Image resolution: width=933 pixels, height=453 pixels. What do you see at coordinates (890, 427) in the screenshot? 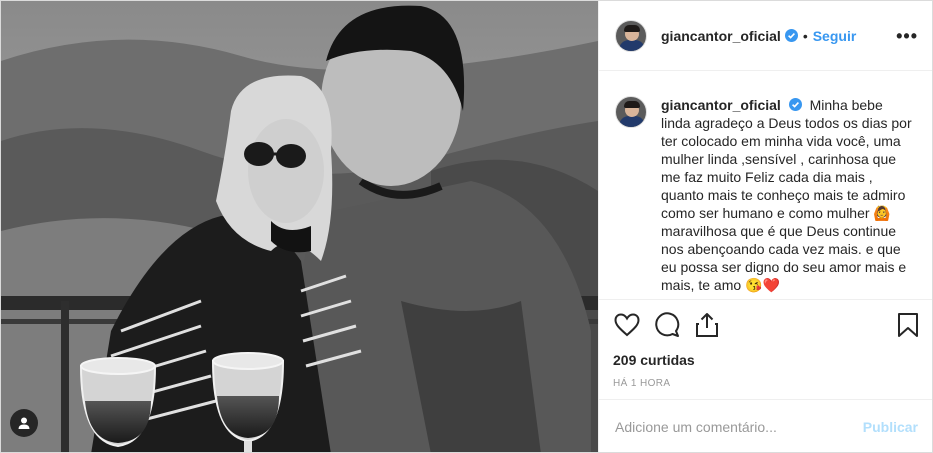
I see `publish-button: Publicar` at bounding box center [890, 427].